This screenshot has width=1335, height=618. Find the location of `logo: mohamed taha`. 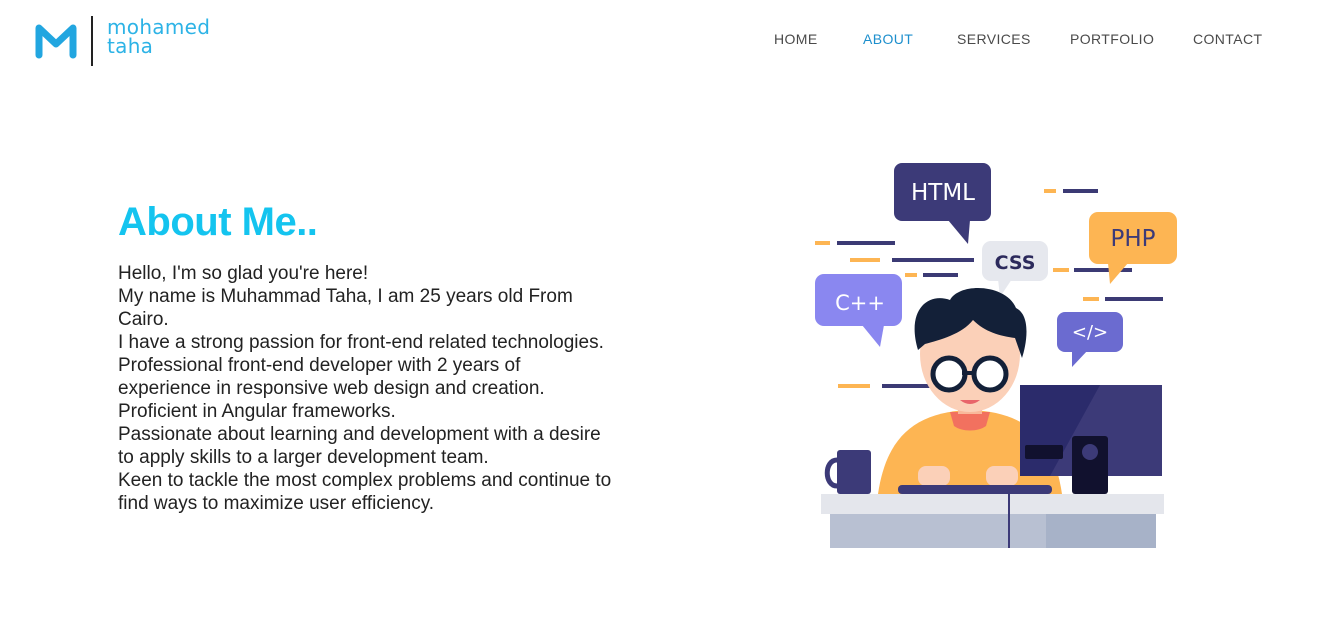

logo: mohamed taha is located at coordinates (129, 41).